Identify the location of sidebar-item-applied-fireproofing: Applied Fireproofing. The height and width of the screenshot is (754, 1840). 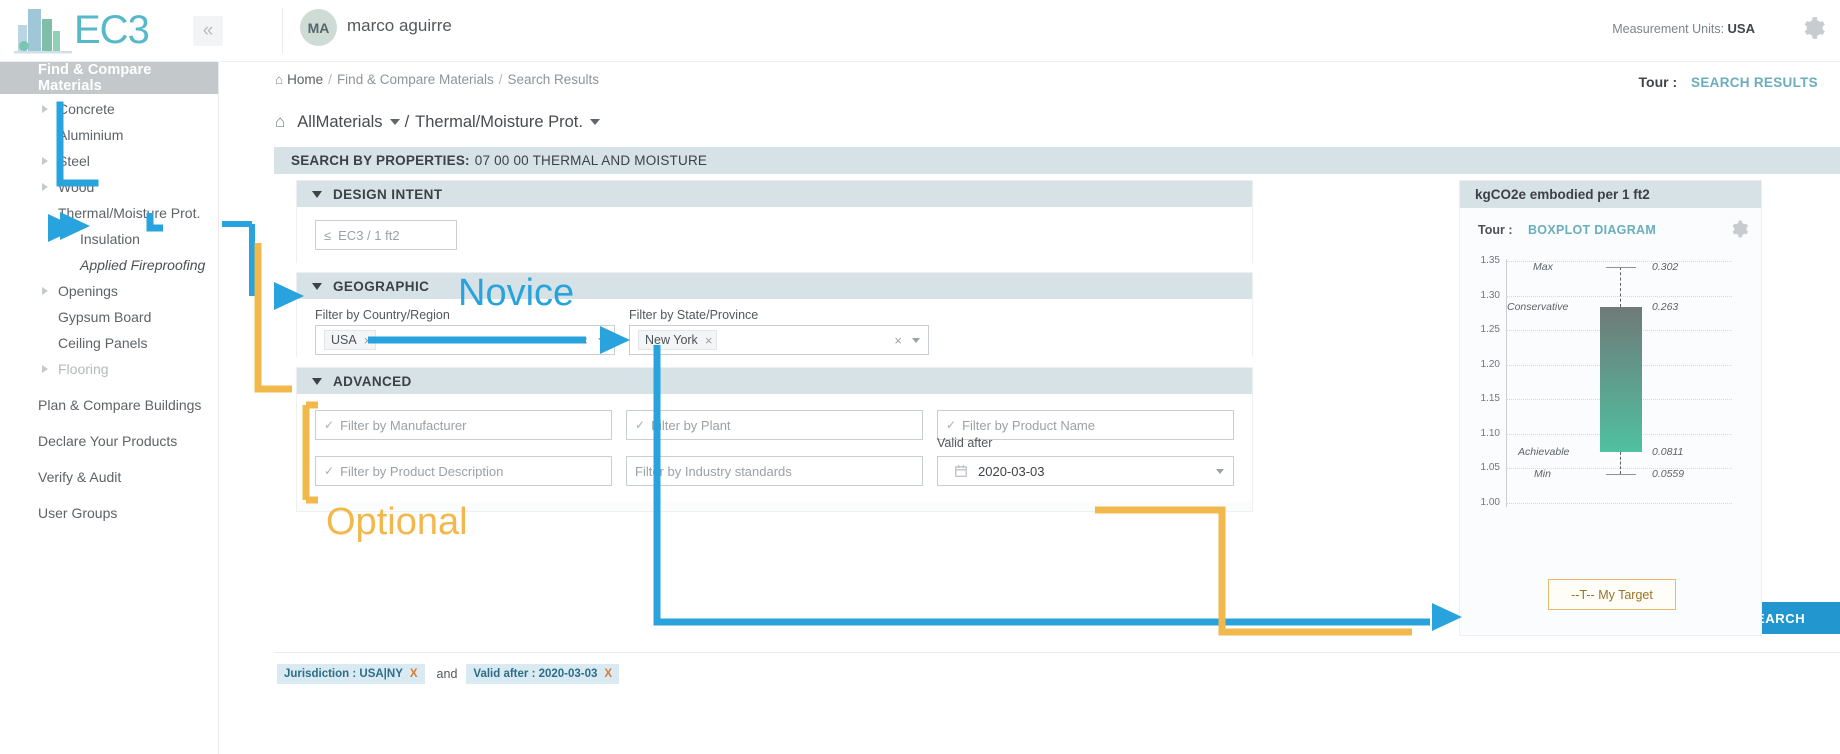
(109, 264).